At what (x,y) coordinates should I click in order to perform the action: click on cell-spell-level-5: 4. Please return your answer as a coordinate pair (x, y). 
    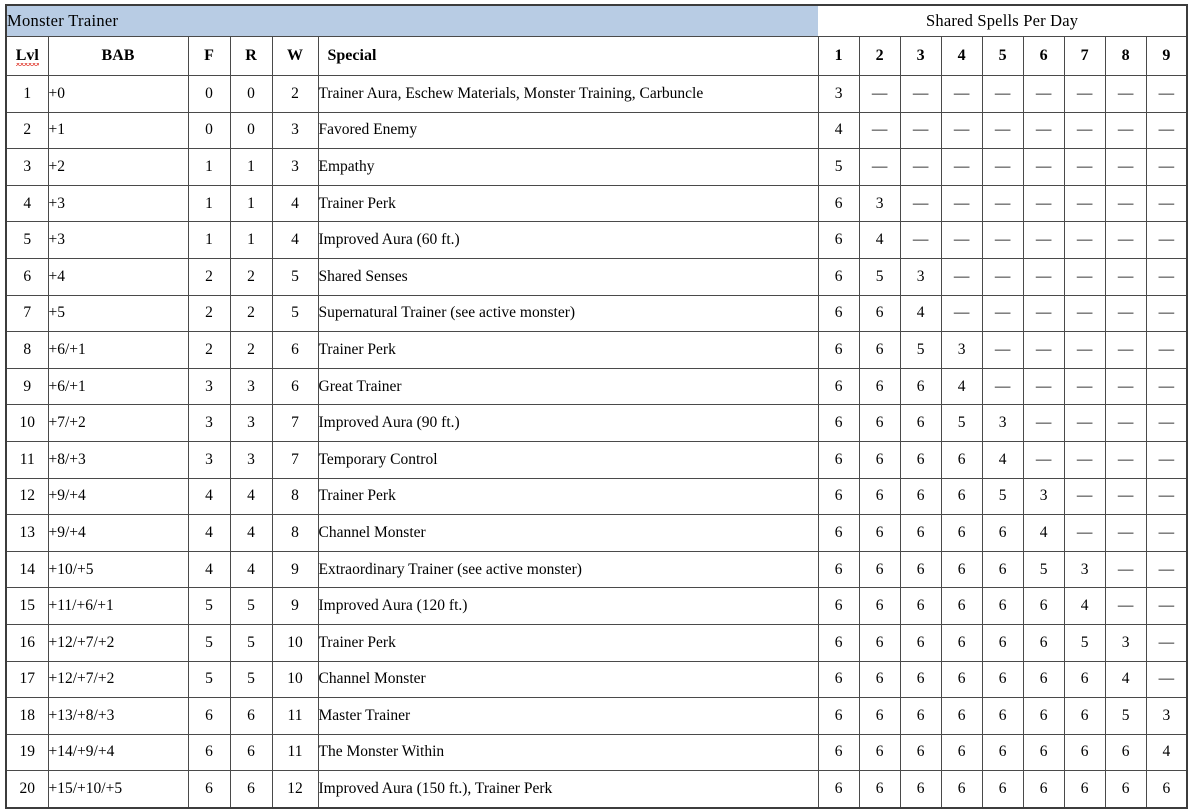
    Looking at the image, I should click on (1002, 459).